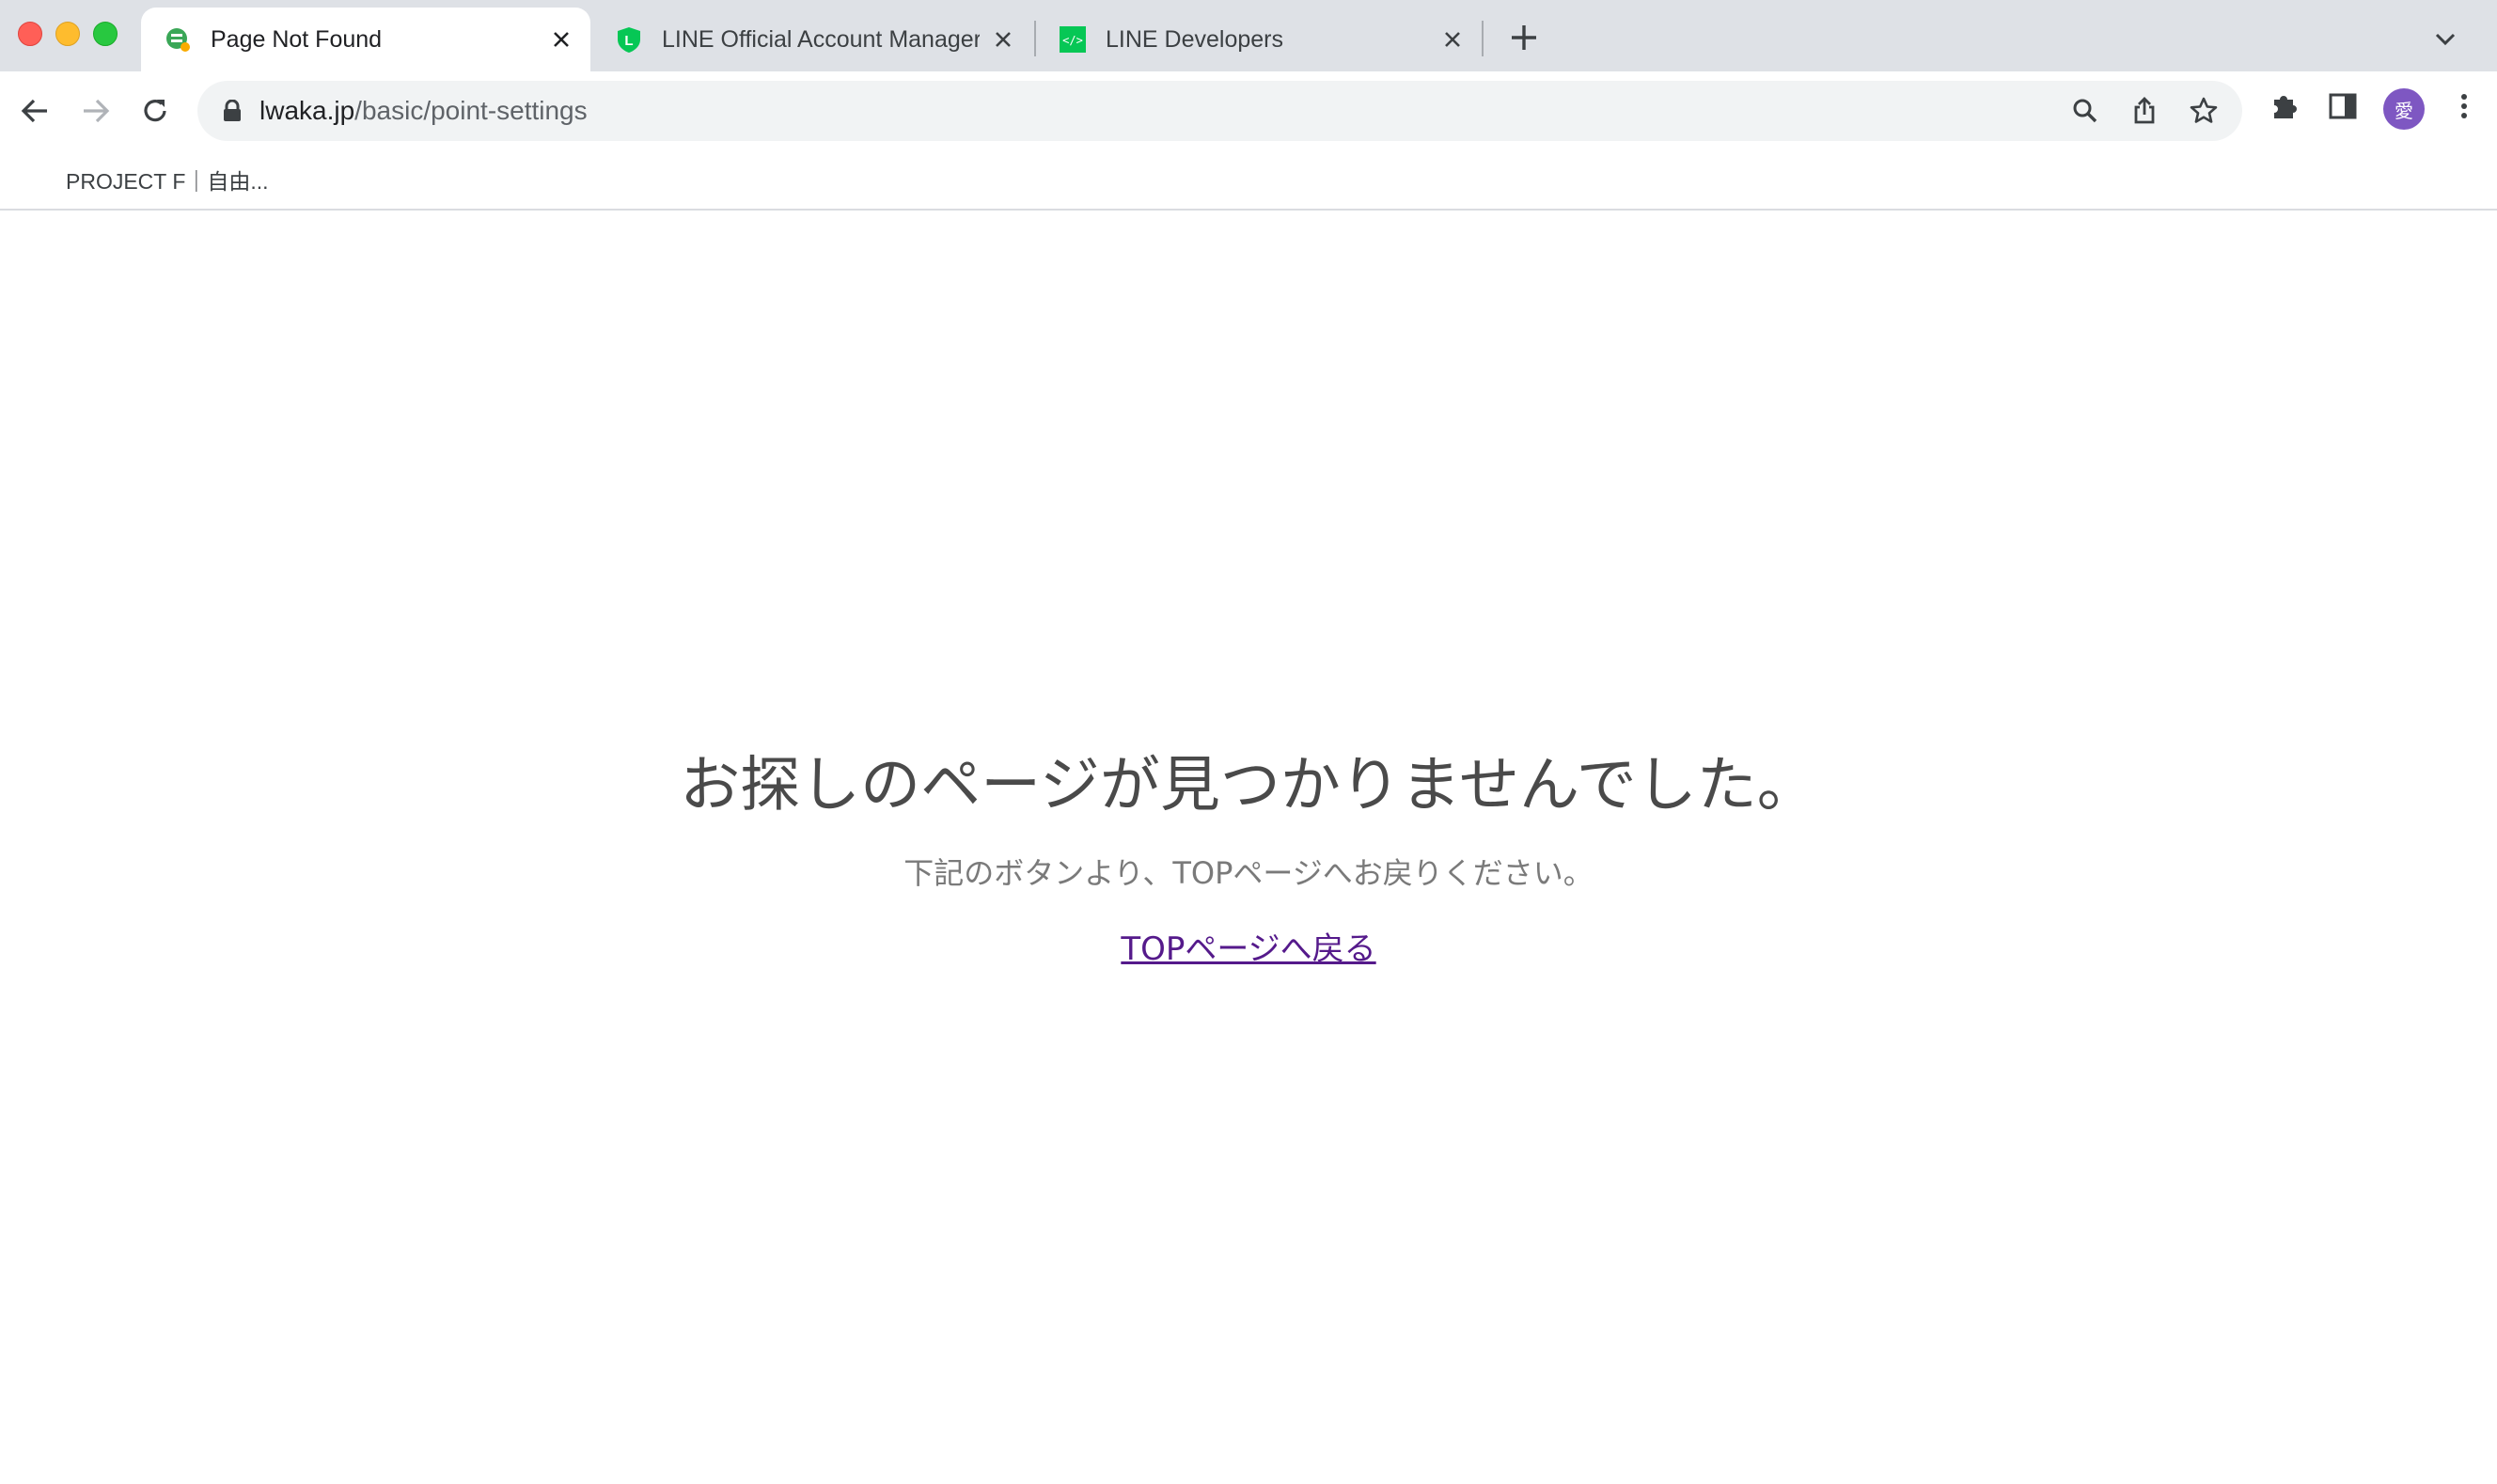 The image size is (2497, 1484). I want to click on arrow-left-icon, so click(34, 111).